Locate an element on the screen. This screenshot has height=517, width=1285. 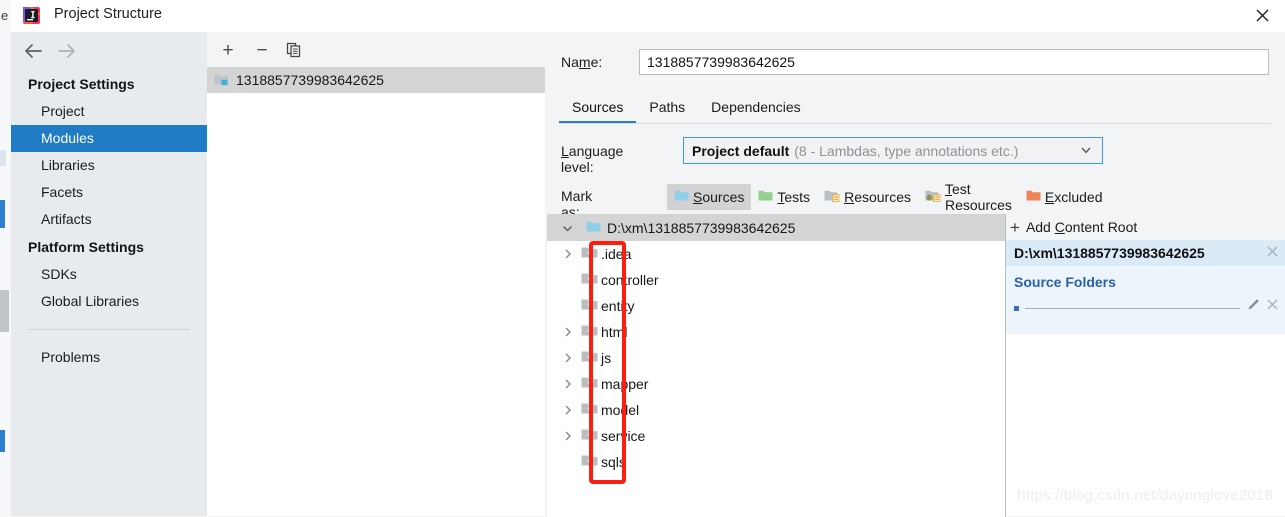
arrow-right-icon is located at coordinates (66, 51).